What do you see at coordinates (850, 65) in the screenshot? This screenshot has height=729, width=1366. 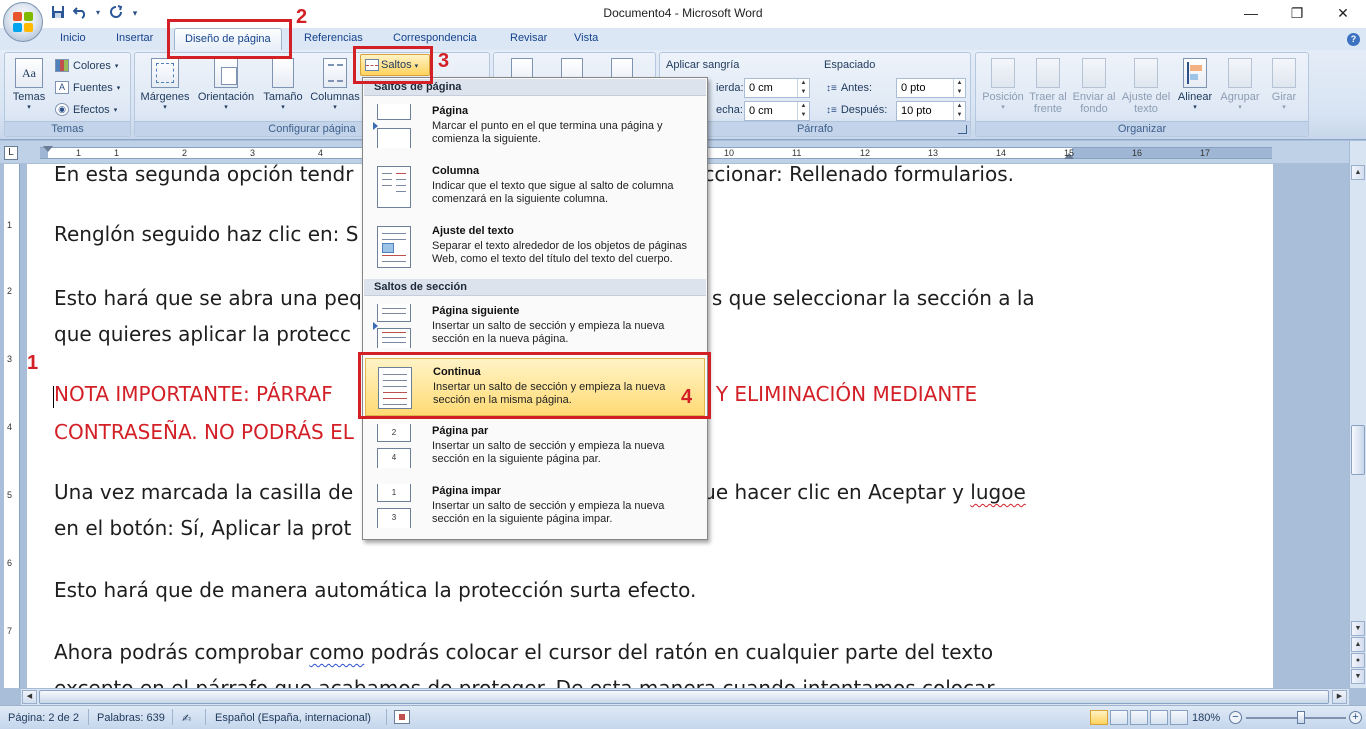 I see `espaciado-label: Espaciado` at bounding box center [850, 65].